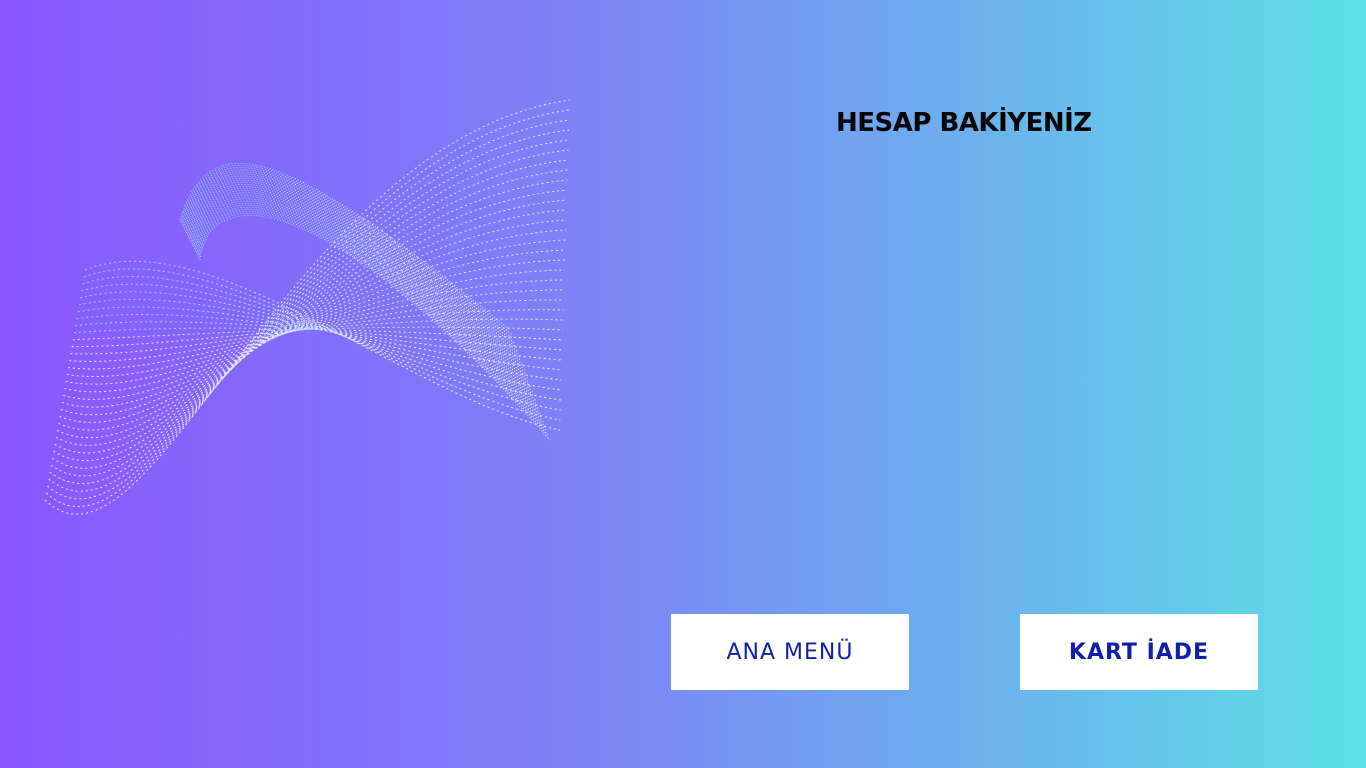 Image resolution: width=1366 pixels, height=768 pixels. Describe the element at coordinates (964, 123) in the screenshot. I see `balance-title: HESAP BAKİYENİZ` at that location.